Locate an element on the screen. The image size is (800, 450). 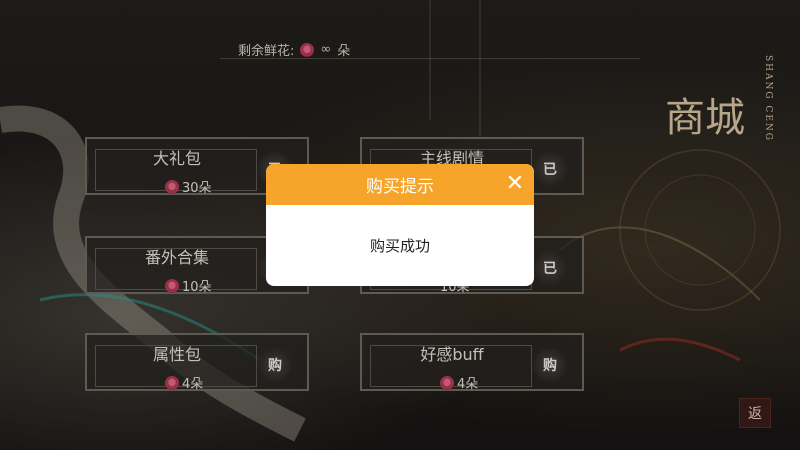
dialog-message: 购买成功 is located at coordinates (399, 246).